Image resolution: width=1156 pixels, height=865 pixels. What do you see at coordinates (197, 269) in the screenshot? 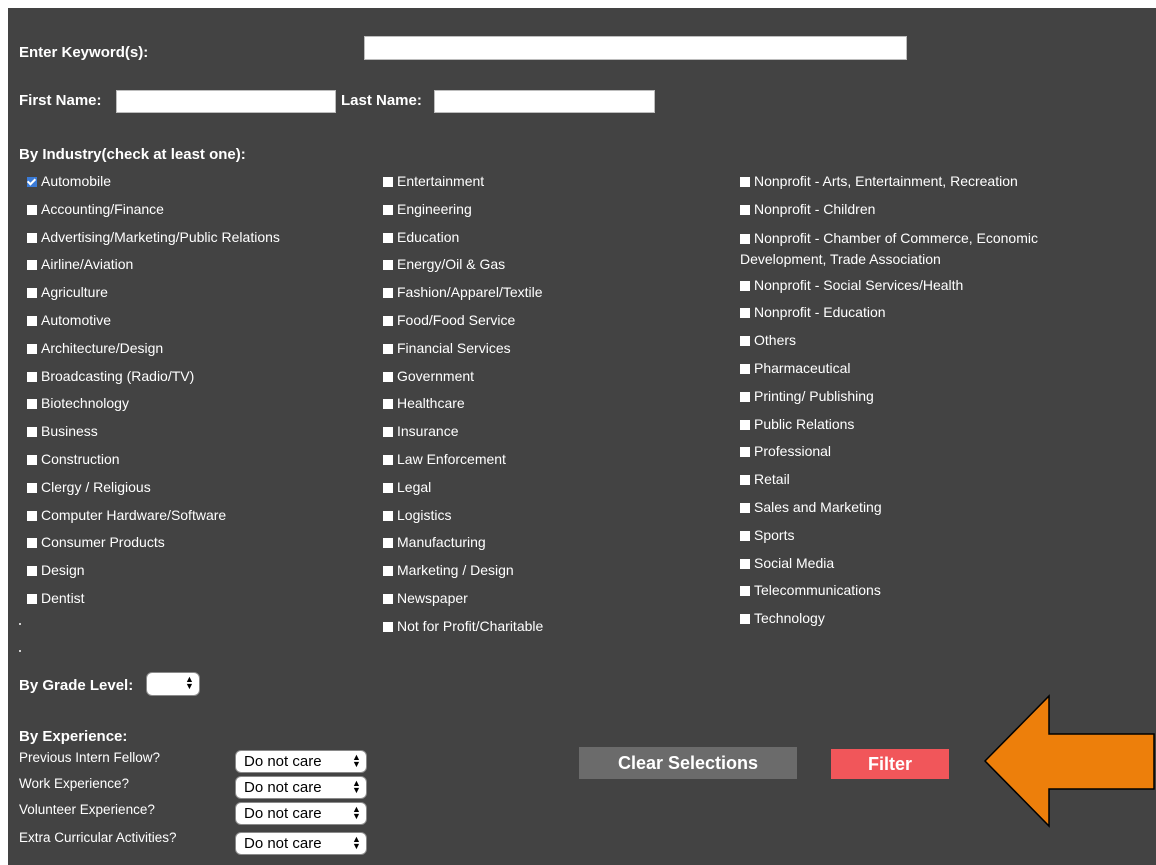
I see `industry-item: Airline/Aviation` at bounding box center [197, 269].